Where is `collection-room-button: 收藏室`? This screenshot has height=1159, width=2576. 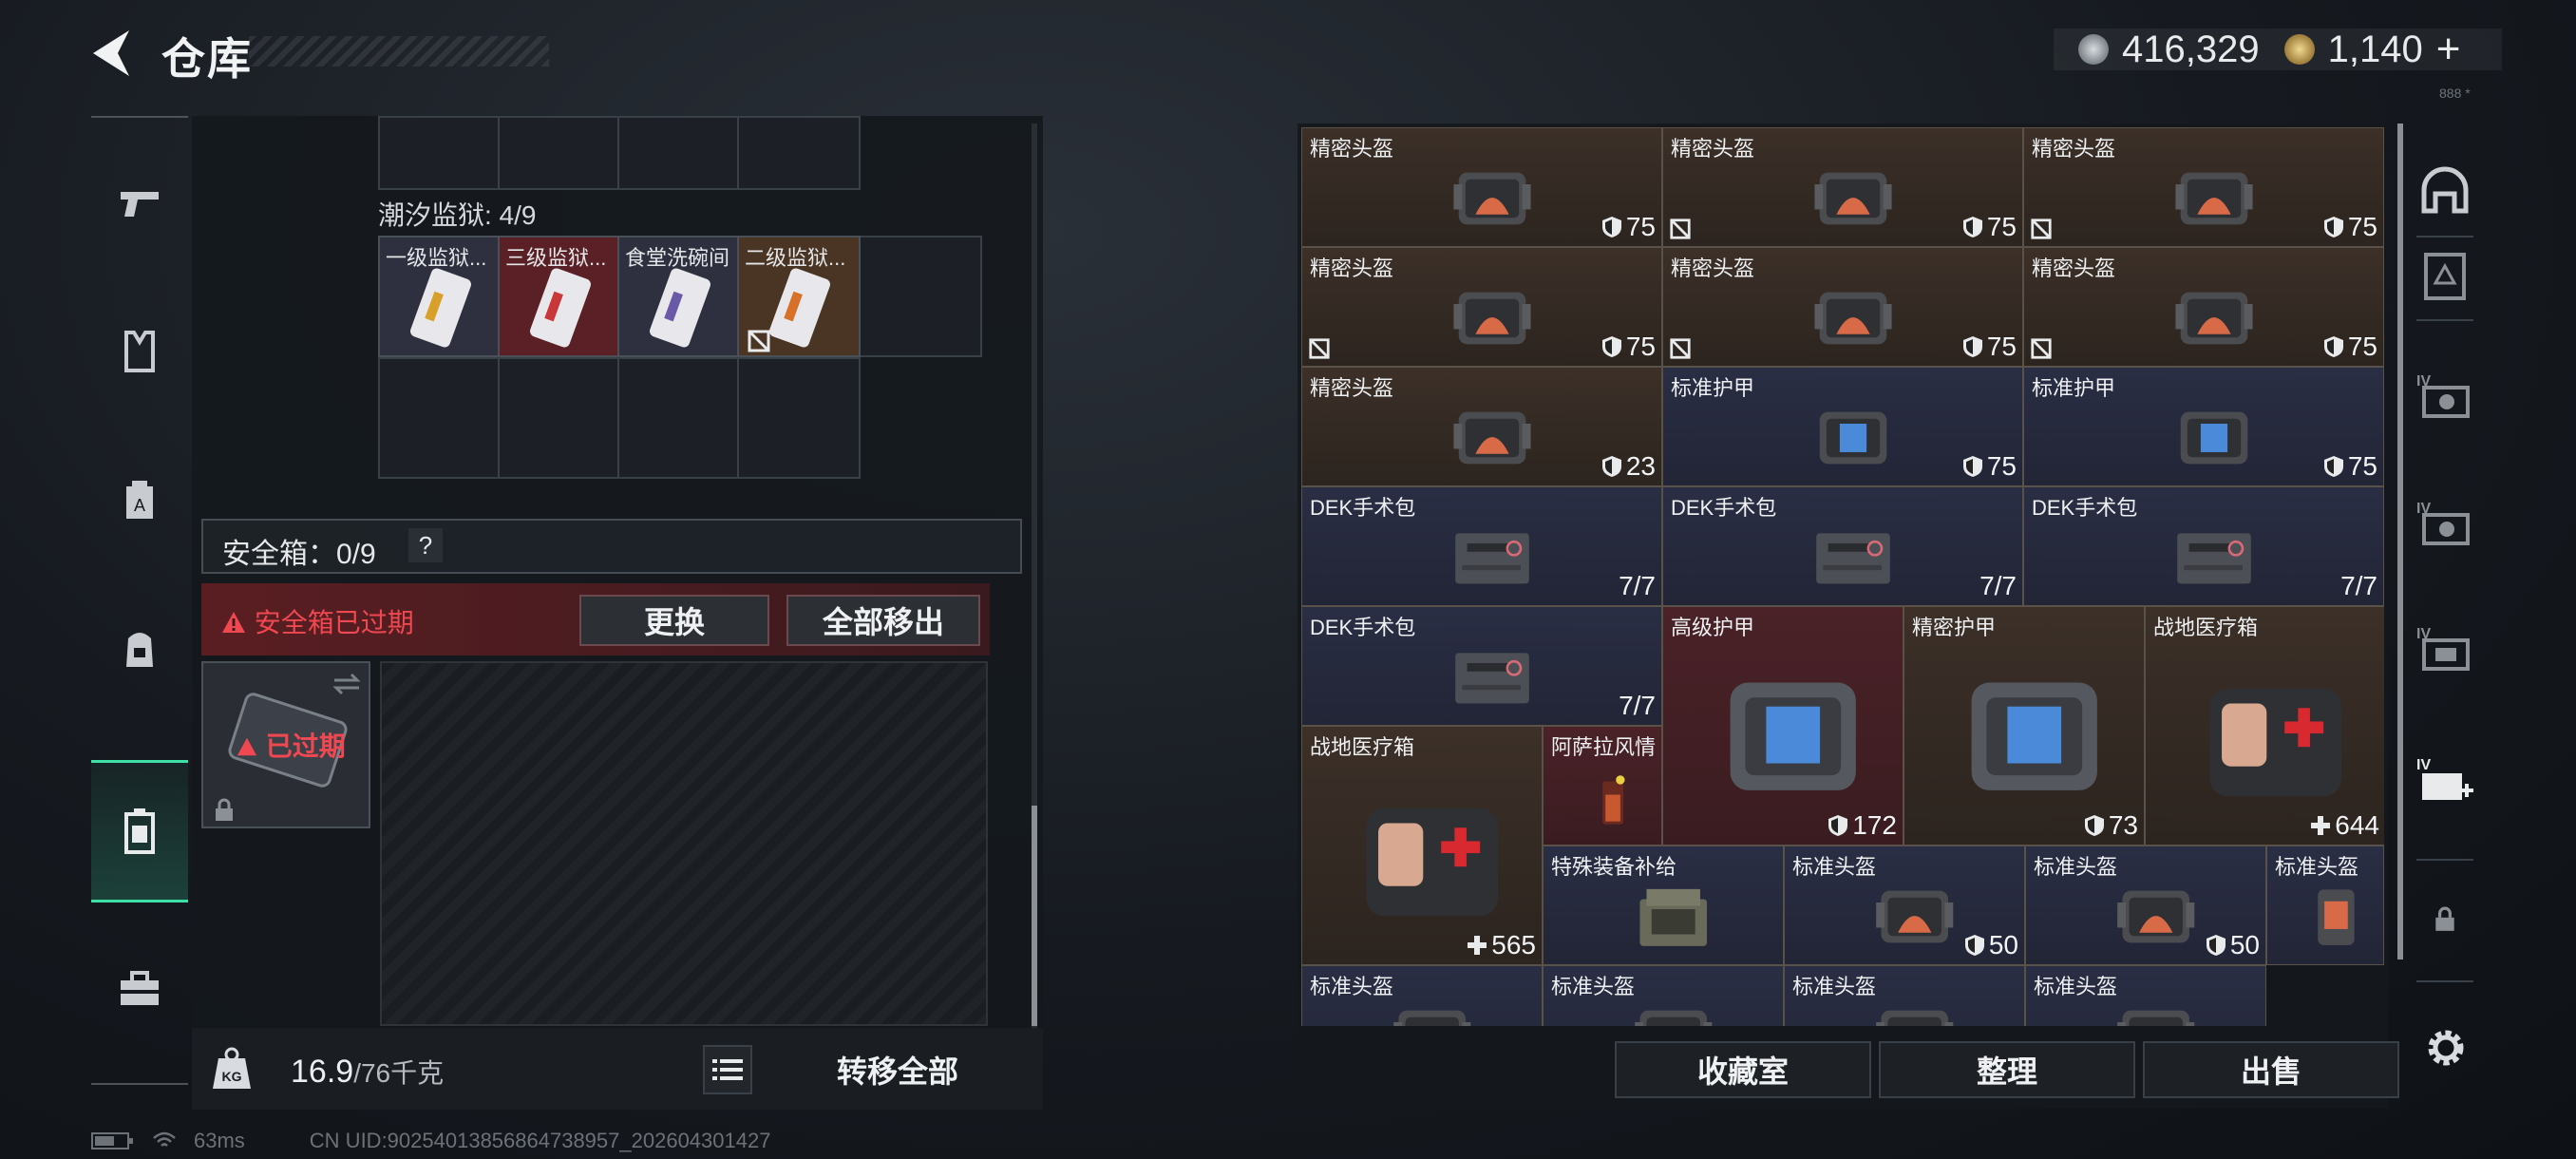
collection-room-button: 收藏室 is located at coordinates (1743, 1069).